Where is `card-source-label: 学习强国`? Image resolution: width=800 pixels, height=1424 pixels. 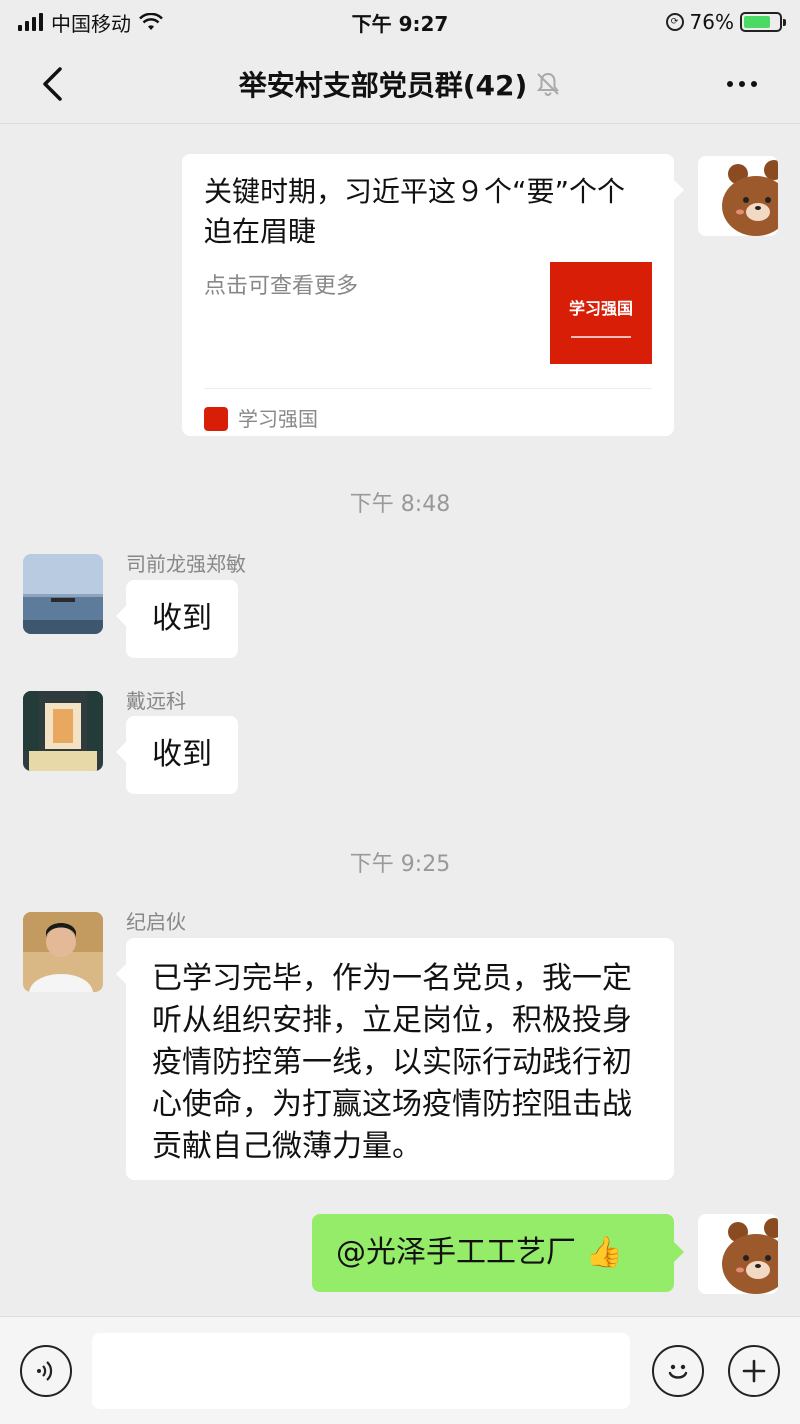 card-source-label: 学习强国 is located at coordinates (278, 419).